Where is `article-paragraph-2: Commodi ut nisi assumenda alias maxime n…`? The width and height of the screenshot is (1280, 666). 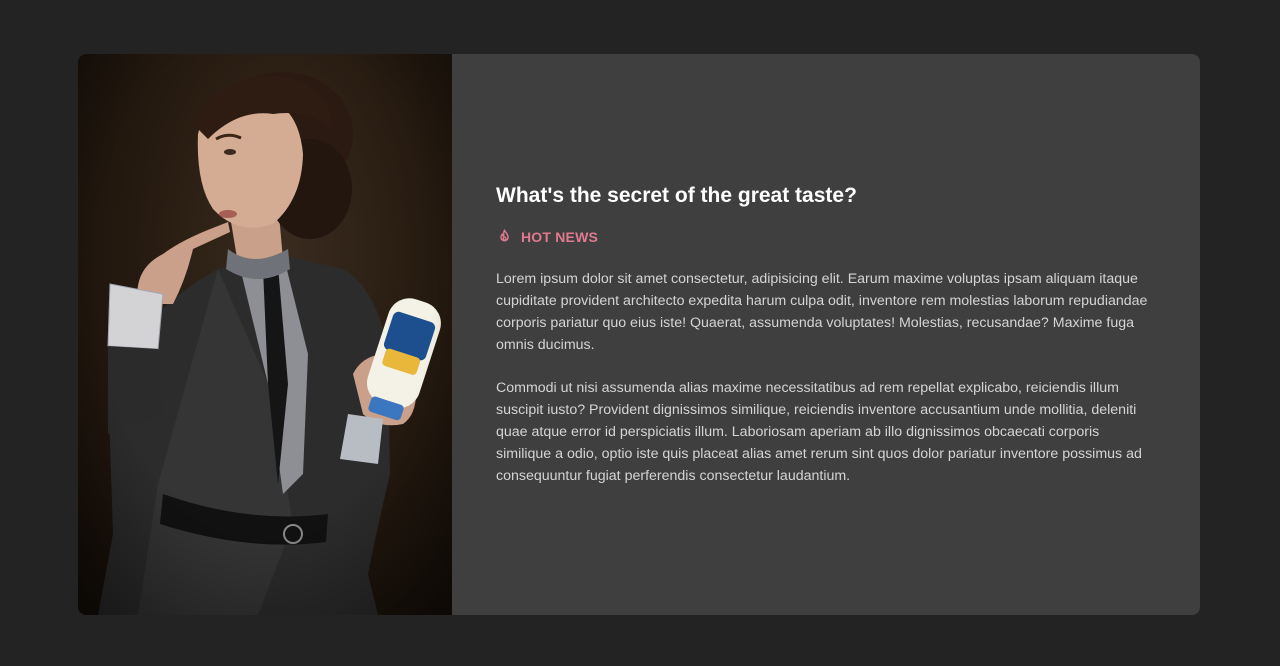 article-paragraph-2: Commodi ut nisi assumenda alias maxime n… is located at coordinates (819, 432).